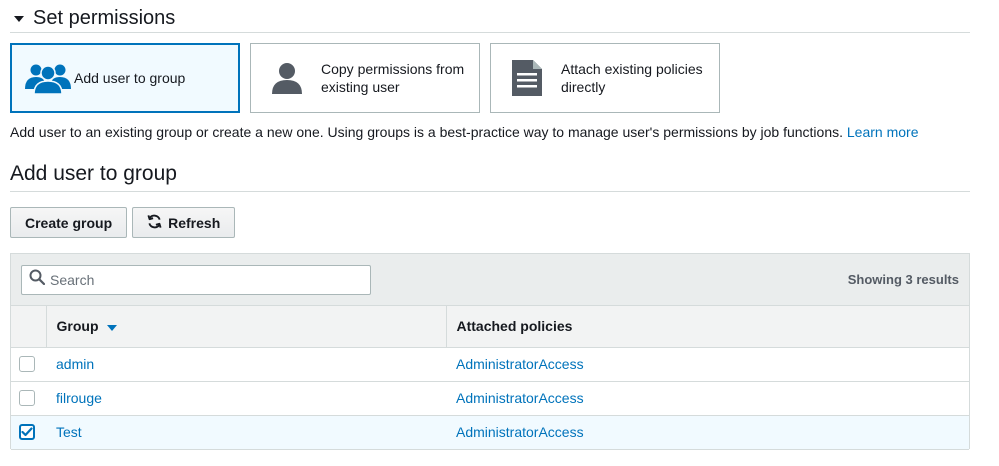 The width and height of the screenshot is (999, 466). Describe the element at coordinates (75, 364) in the screenshot. I see `group-link: admin` at that location.